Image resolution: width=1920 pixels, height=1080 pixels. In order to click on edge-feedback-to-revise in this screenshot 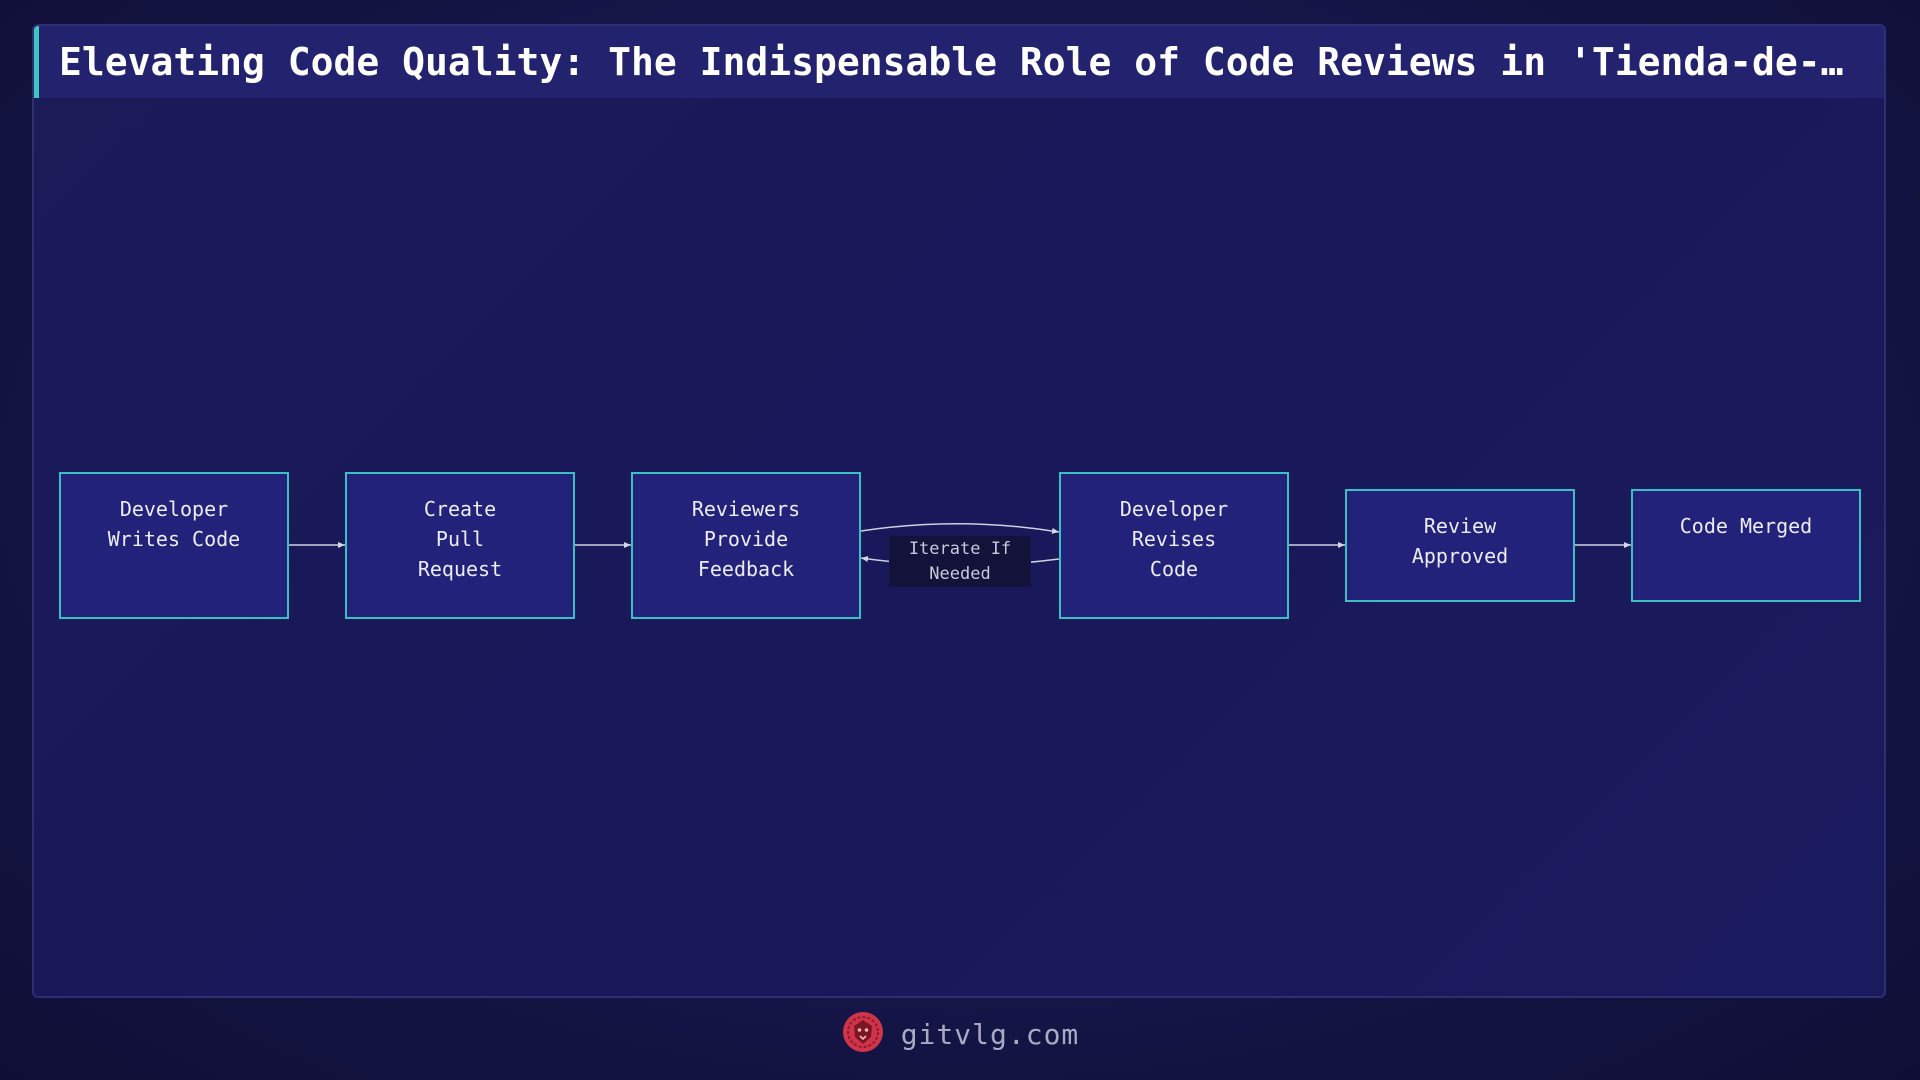, I will do `click(960, 528)`.